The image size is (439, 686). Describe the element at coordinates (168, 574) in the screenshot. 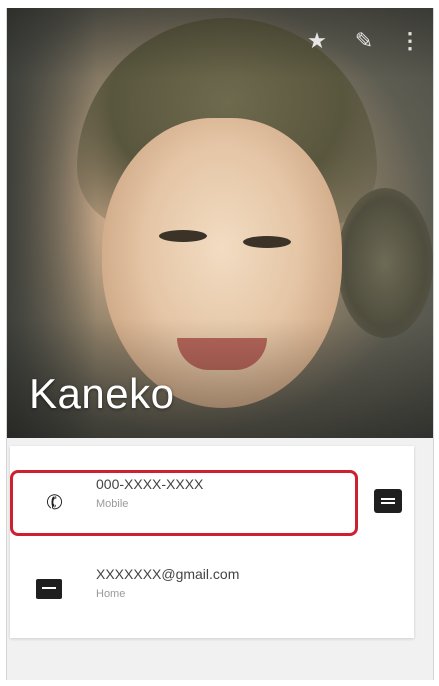

I see `email-address: XXXXXXX@gmail.com` at that location.